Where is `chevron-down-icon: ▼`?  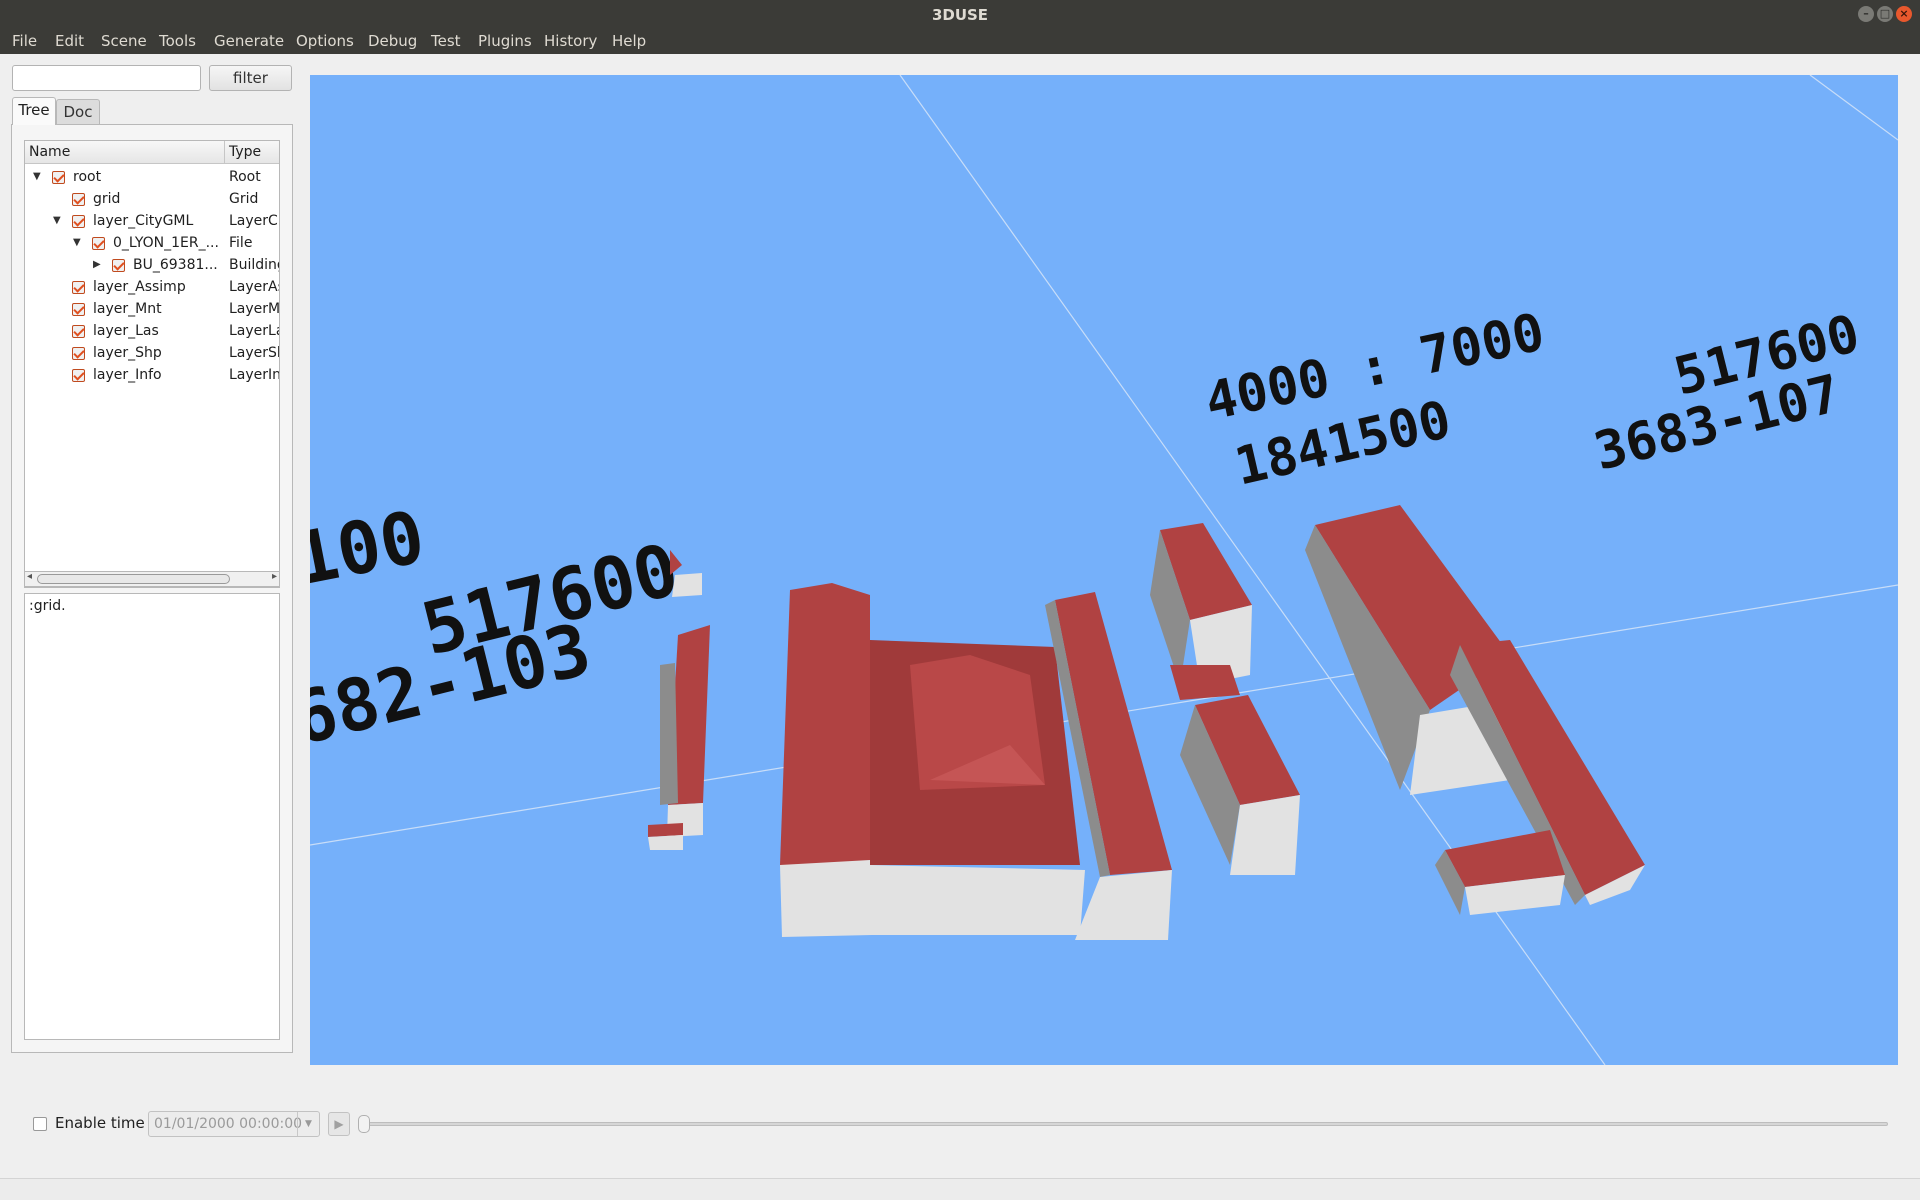 chevron-down-icon: ▼ is located at coordinates (308, 1124).